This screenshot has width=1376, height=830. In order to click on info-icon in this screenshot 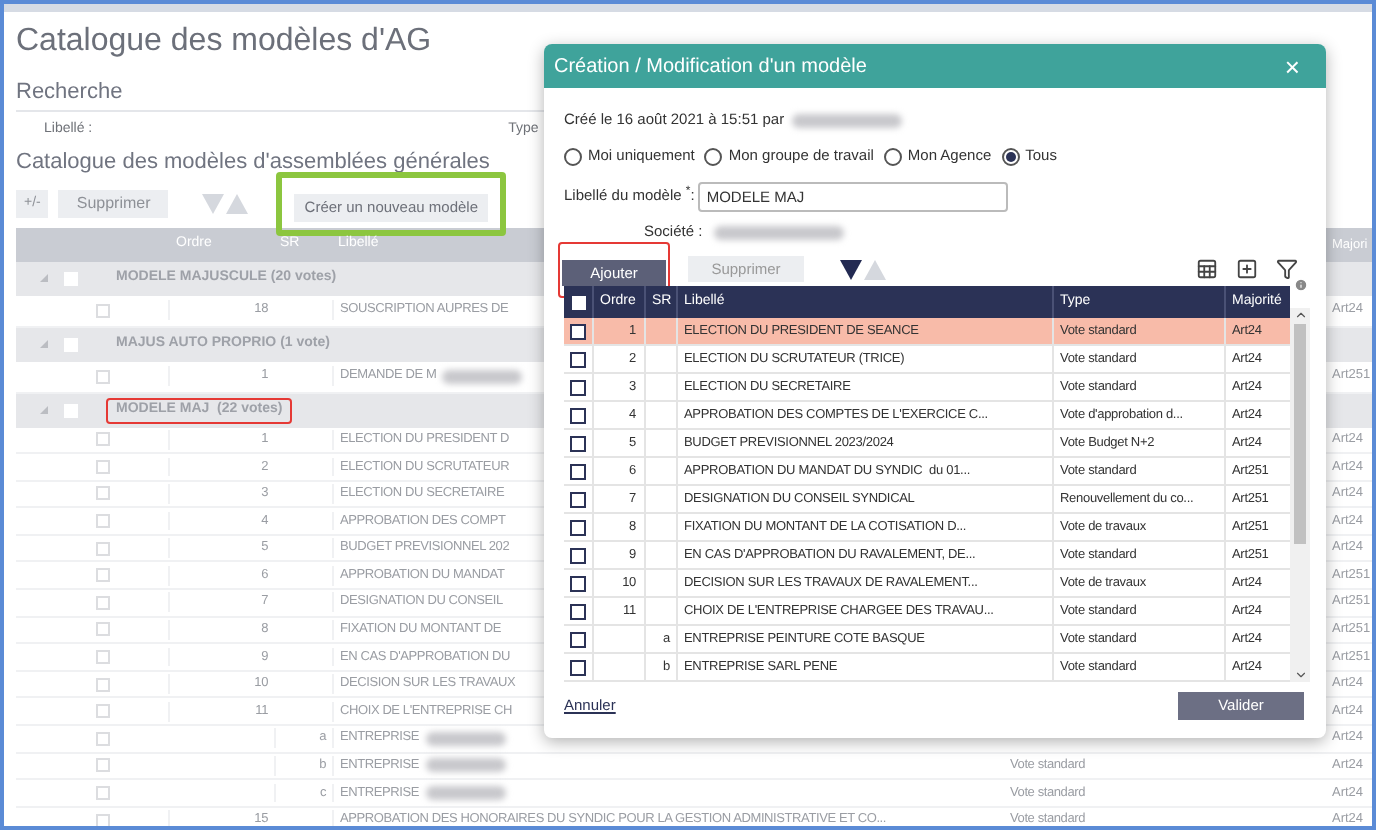, I will do `click(1300, 285)`.